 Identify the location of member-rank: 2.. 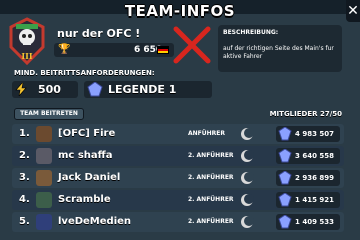
(24, 155).